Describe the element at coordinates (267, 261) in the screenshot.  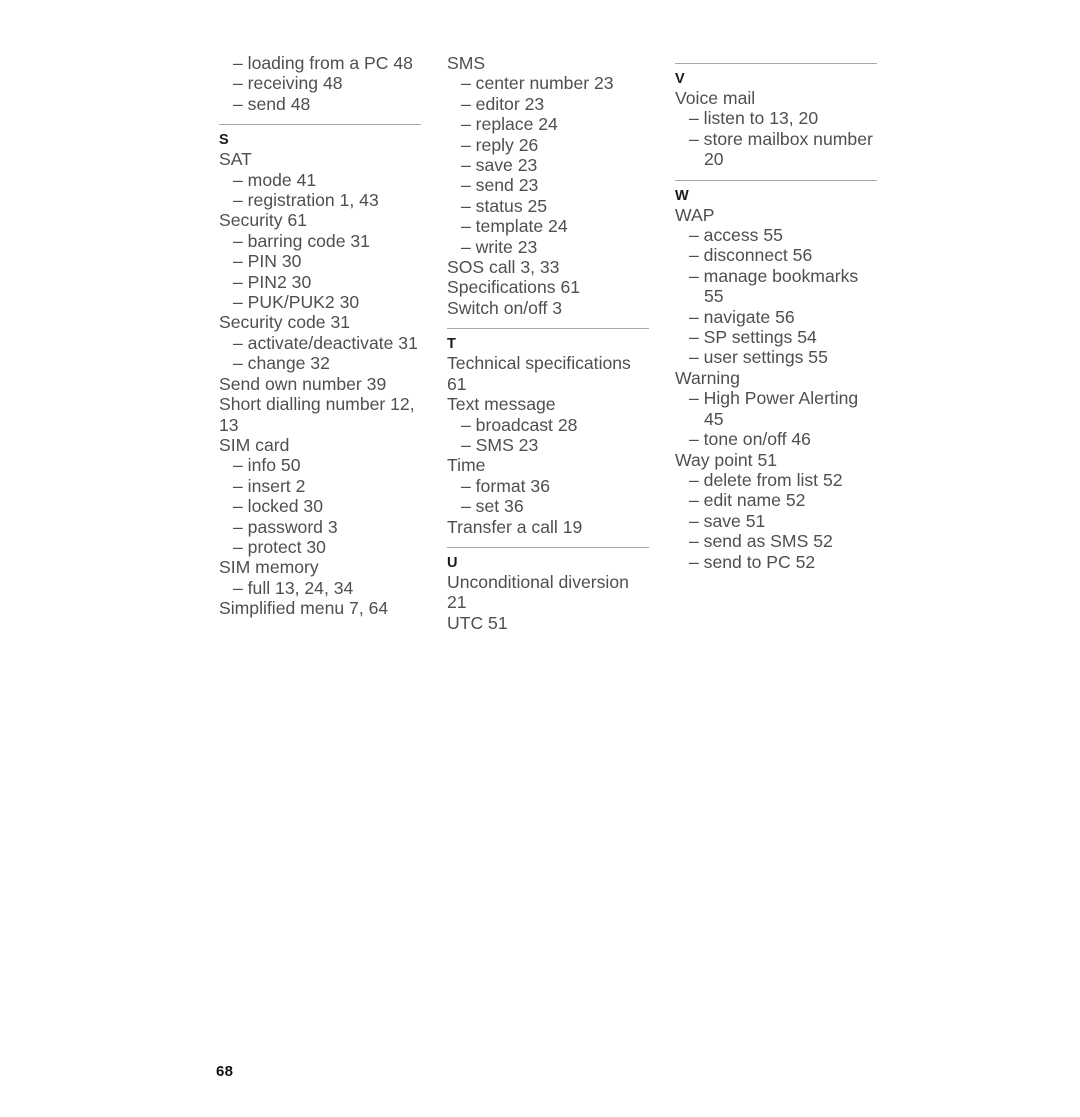
I see `index-subentry: – PIN 30` at that location.